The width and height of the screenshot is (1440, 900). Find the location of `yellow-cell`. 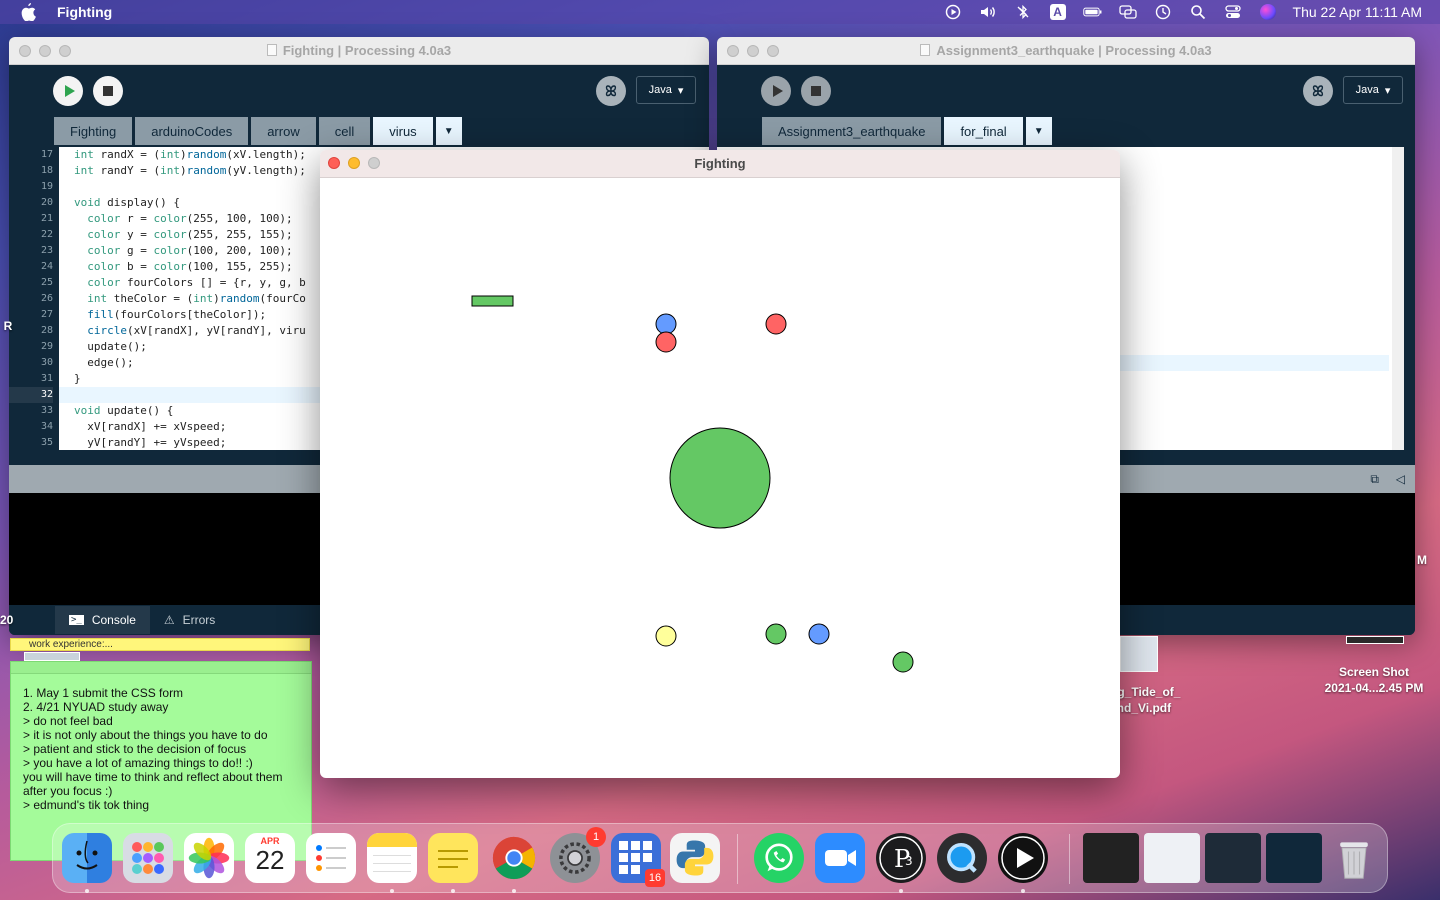

yellow-cell is located at coordinates (666, 636).